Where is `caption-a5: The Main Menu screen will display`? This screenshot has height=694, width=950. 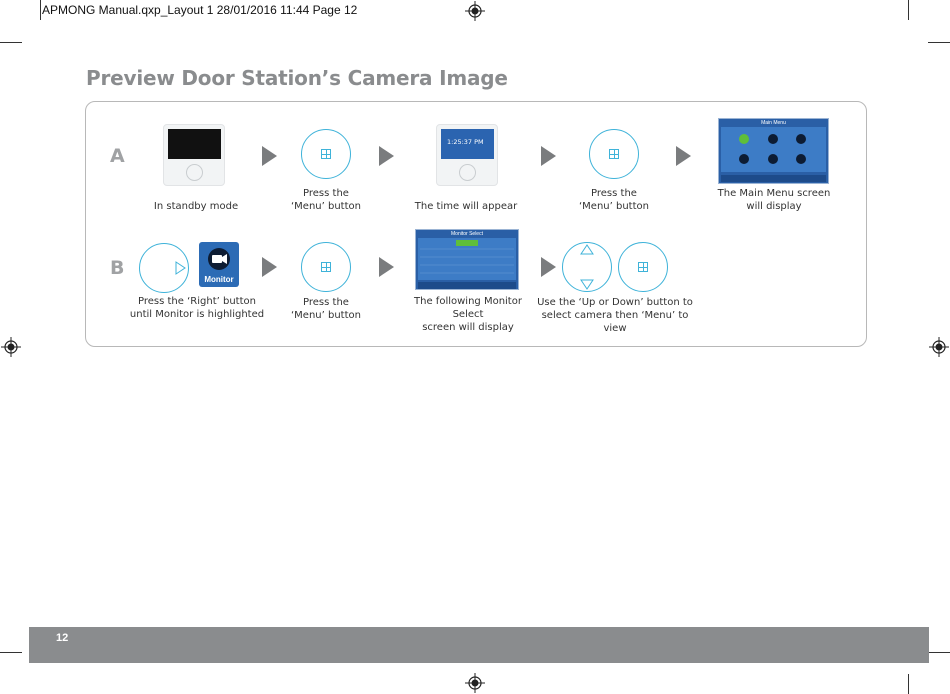
caption-a5: The Main Menu screen will display is located at coordinates (774, 200).